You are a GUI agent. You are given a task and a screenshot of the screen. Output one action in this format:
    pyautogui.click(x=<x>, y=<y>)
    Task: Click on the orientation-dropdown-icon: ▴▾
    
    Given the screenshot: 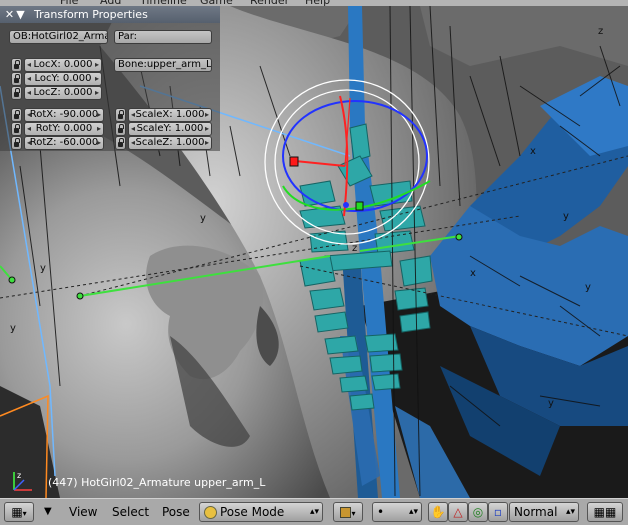 What is the action you would take?
    pyautogui.click(x=570, y=512)
    